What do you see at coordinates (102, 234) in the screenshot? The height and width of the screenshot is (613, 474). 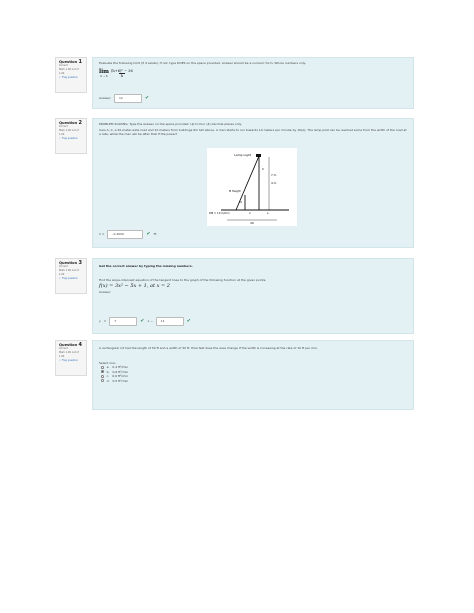 I see `answer-label: 1 =` at bounding box center [102, 234].